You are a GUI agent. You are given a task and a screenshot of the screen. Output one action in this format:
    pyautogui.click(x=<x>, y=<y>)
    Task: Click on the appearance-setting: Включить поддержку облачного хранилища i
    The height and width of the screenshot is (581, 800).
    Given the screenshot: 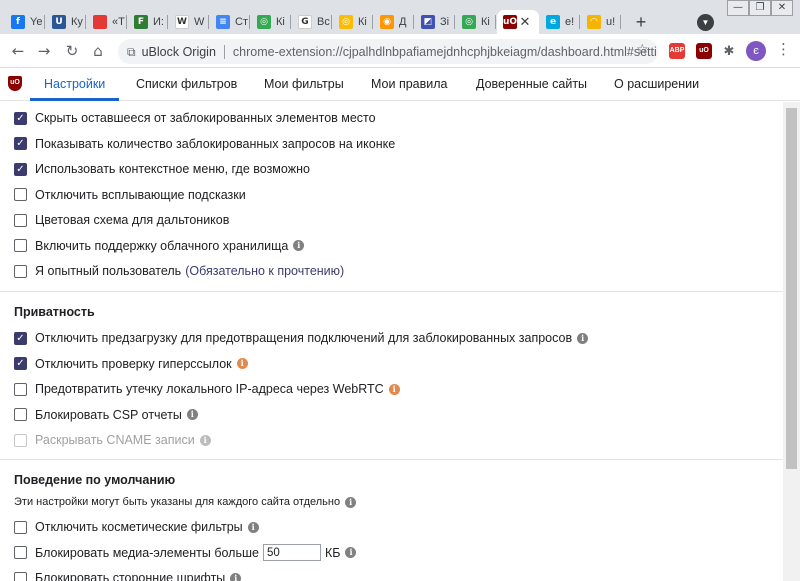 What is the action you would take?
    pyautogui.click(x=159, y=246)
    